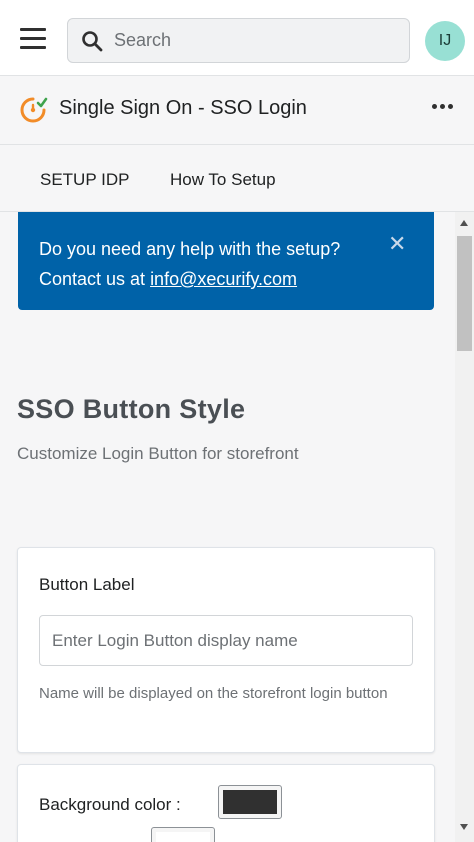 Image resolution: width=474 pixels, height=842 pixels. I want to click on section-title: SSO Button Style, so click(131, 409).